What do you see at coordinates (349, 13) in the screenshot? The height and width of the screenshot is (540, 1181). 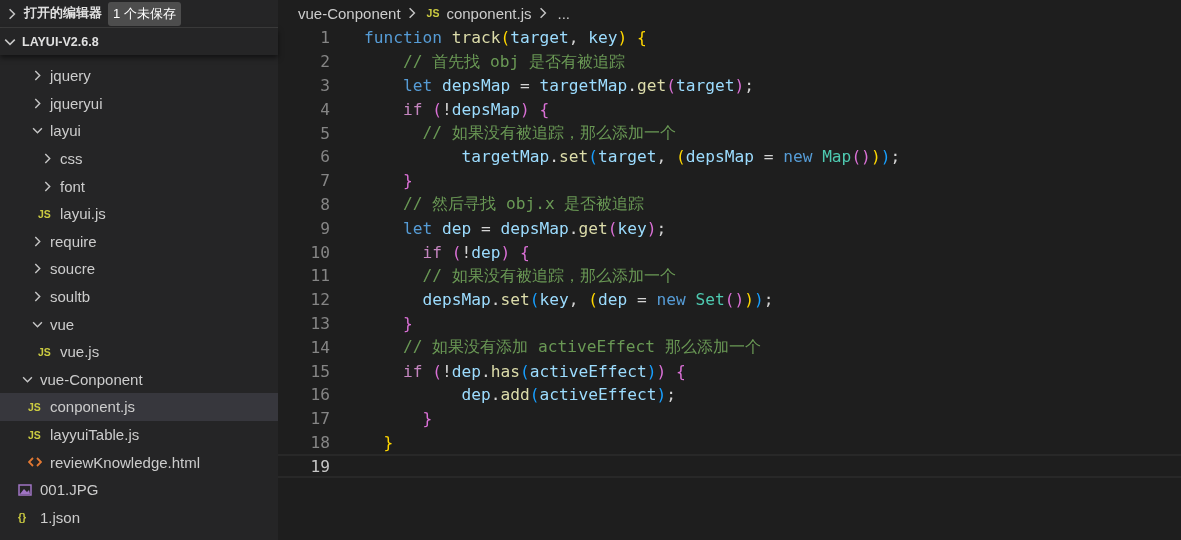 I see `breadcrumb-item: vue-Conponent` at bounding box center [349, 13].